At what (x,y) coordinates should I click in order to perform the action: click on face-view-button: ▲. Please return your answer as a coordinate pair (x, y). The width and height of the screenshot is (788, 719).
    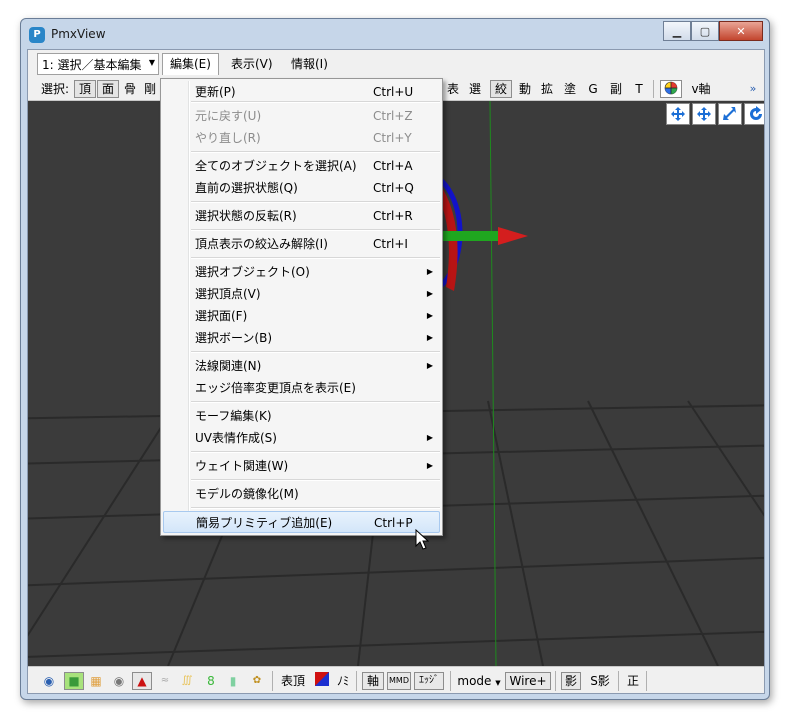
    Looking at the image, I should click on (142, 681).